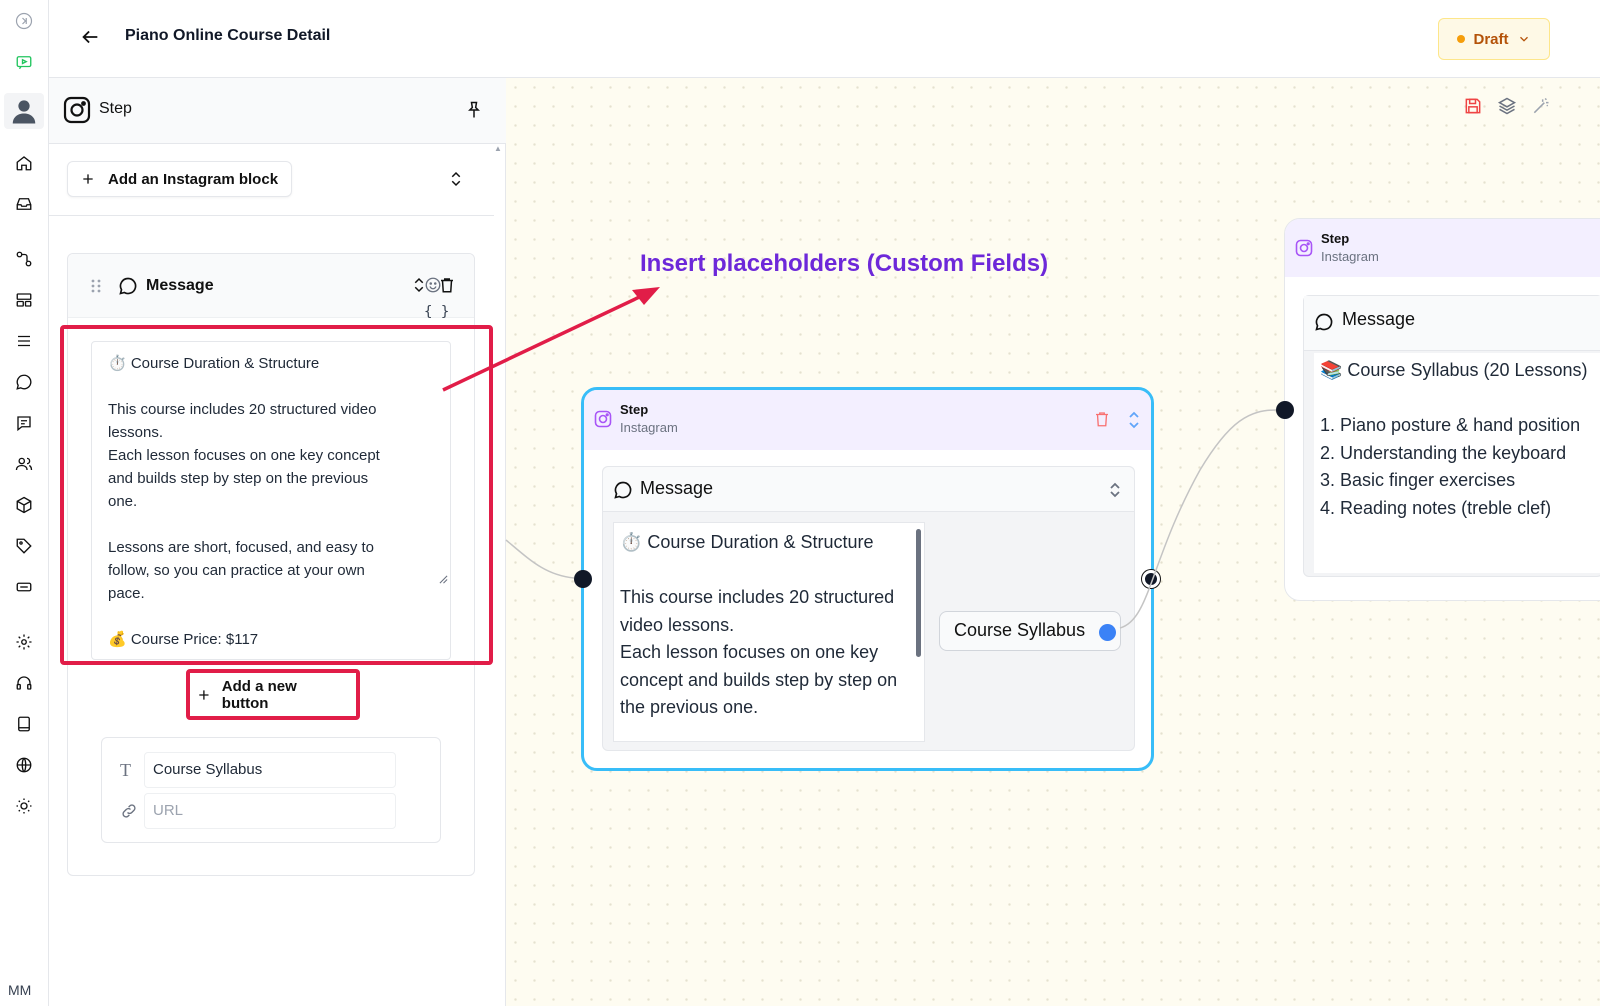  I want to click on layers-icon, so click(1507, 106).